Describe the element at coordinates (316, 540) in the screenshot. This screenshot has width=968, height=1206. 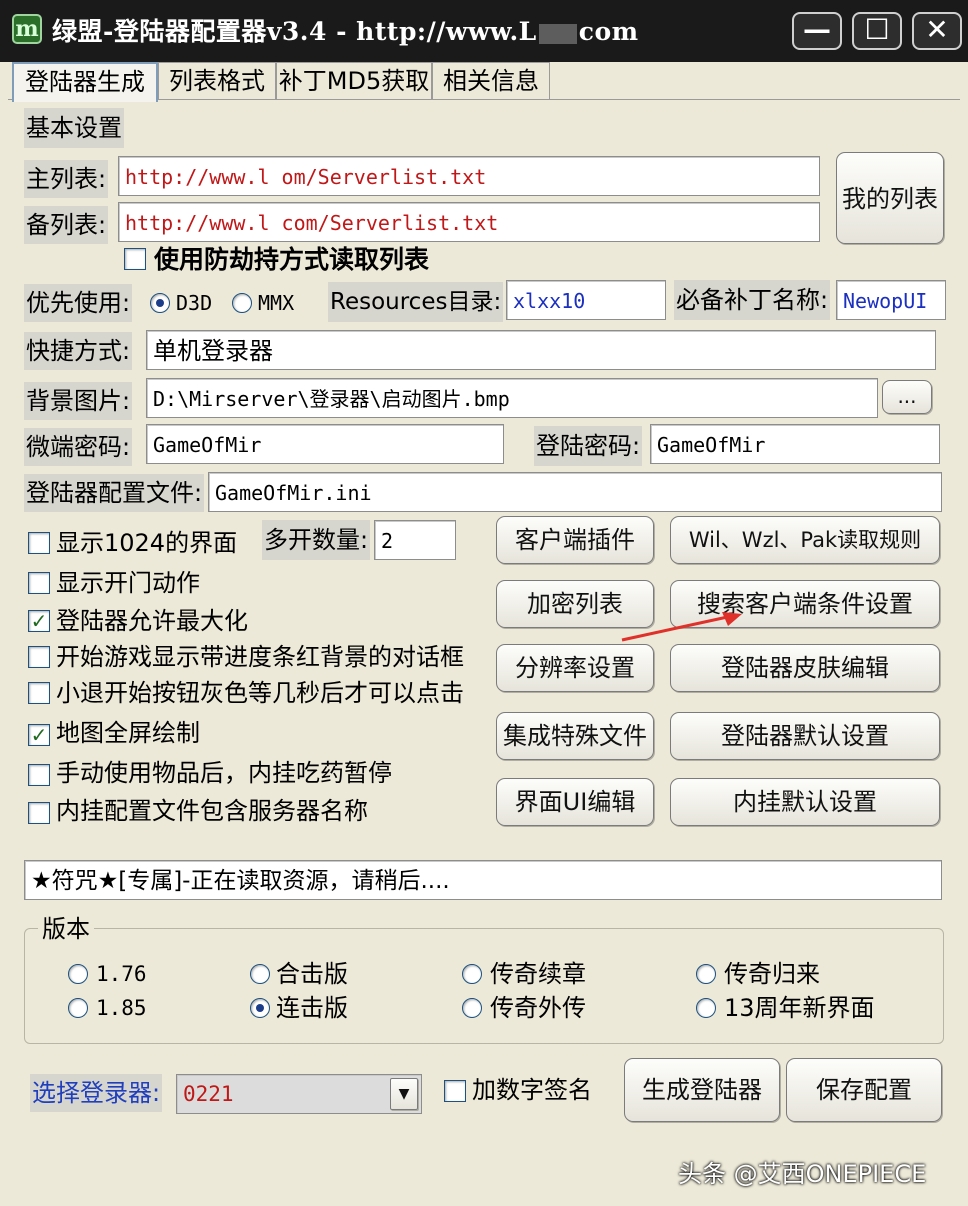
I see `multi-open-label: 多开数量:` at that location.